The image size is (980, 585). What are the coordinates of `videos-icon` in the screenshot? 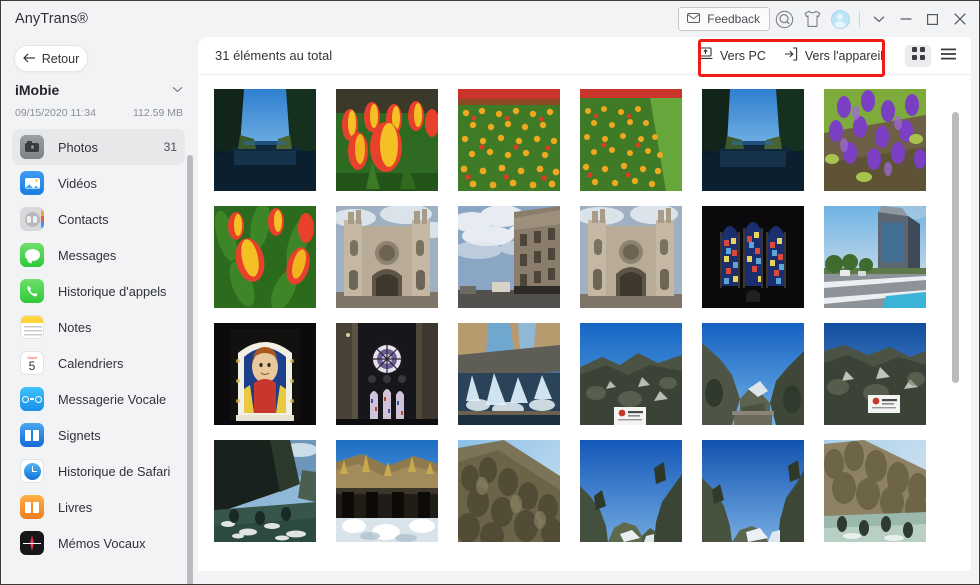 It's located at (32, 183).